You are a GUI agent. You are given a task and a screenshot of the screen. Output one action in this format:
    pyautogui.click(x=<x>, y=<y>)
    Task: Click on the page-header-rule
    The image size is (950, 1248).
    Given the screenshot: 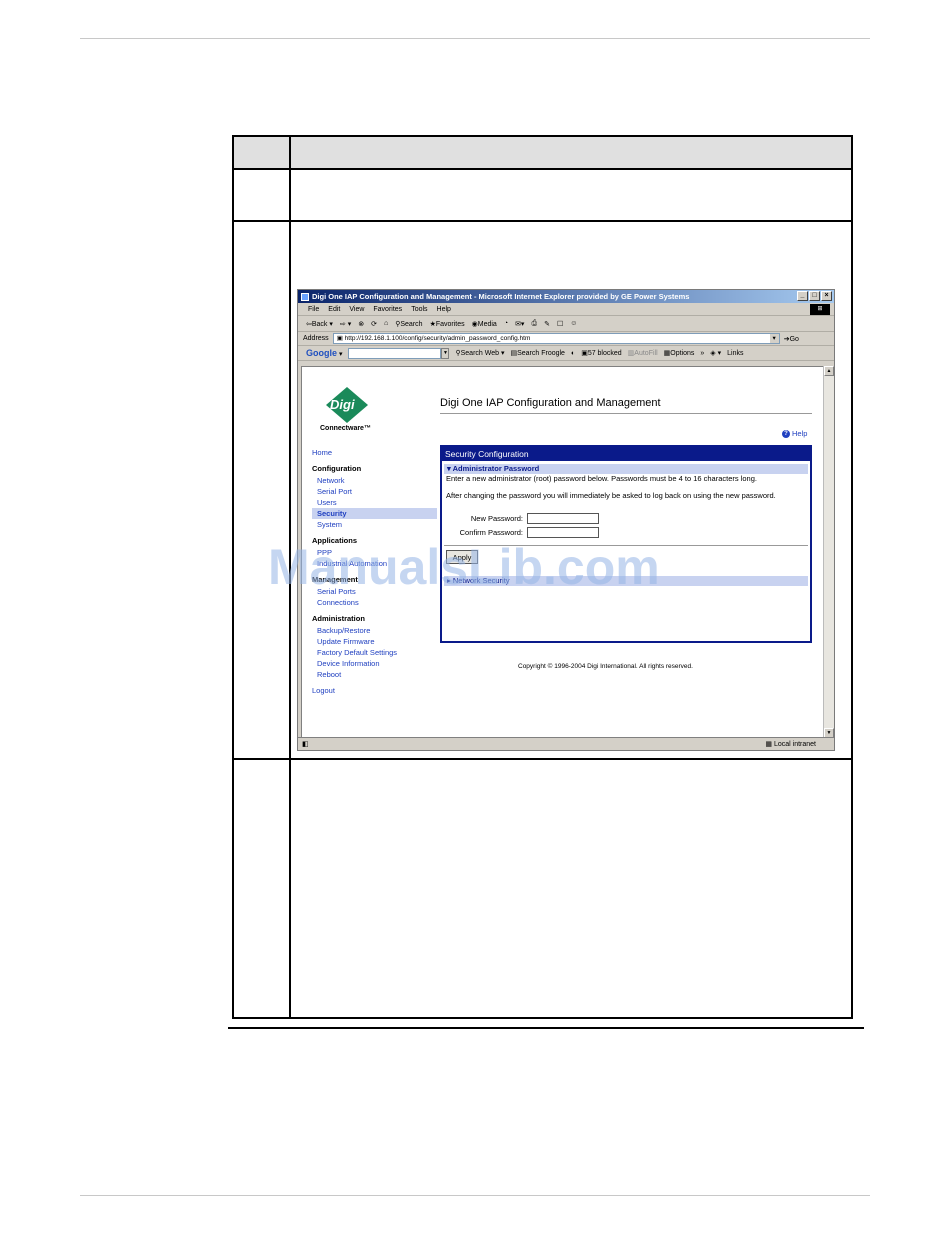 What is the action you would take?
    pyautogui.click(x=475, y=38)
    